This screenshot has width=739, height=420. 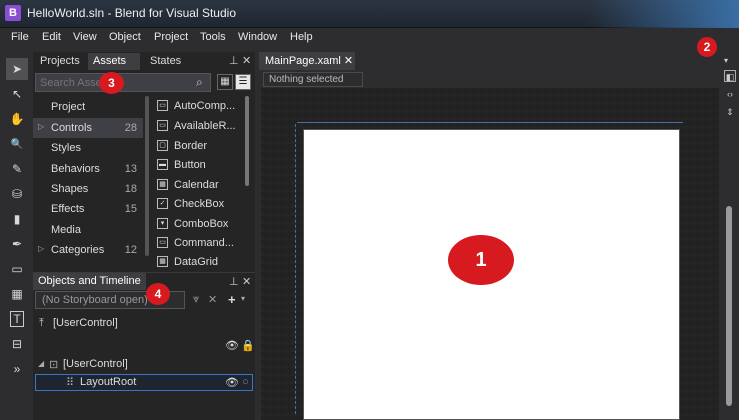 What do you see at coordinates (144, 382) in the screenshot?
I see `tree-item-layoutroot: ⠿ LayoutRoot 👁 ○` at bounding box center [144, 382].